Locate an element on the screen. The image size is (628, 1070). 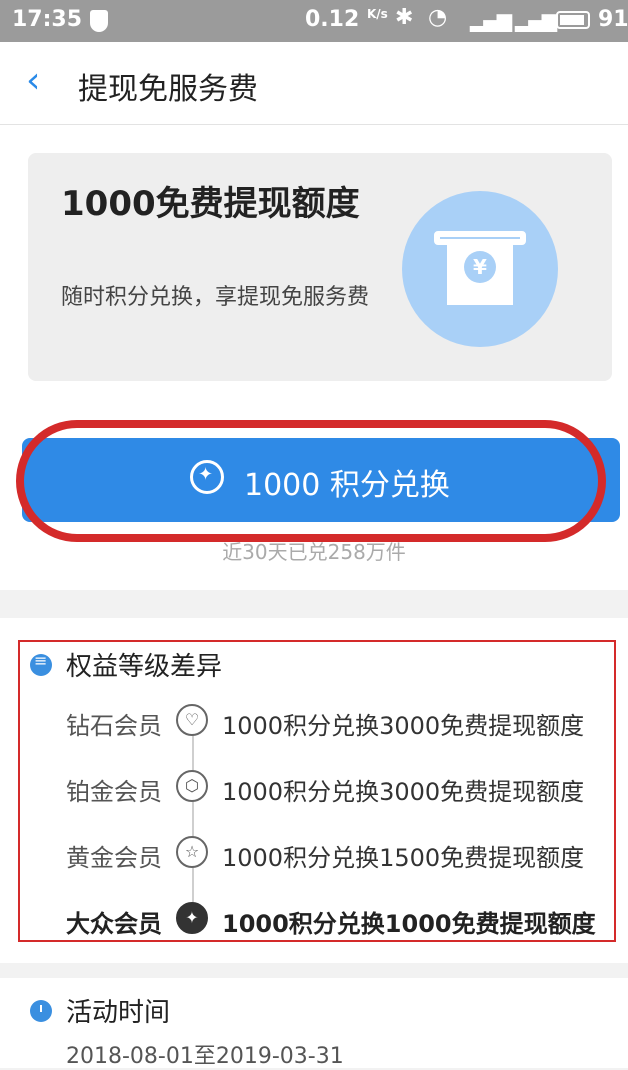
activity-time-section: 活动时间 2018-08-01至2019-03-31 is located at coordinates (314, 1023).